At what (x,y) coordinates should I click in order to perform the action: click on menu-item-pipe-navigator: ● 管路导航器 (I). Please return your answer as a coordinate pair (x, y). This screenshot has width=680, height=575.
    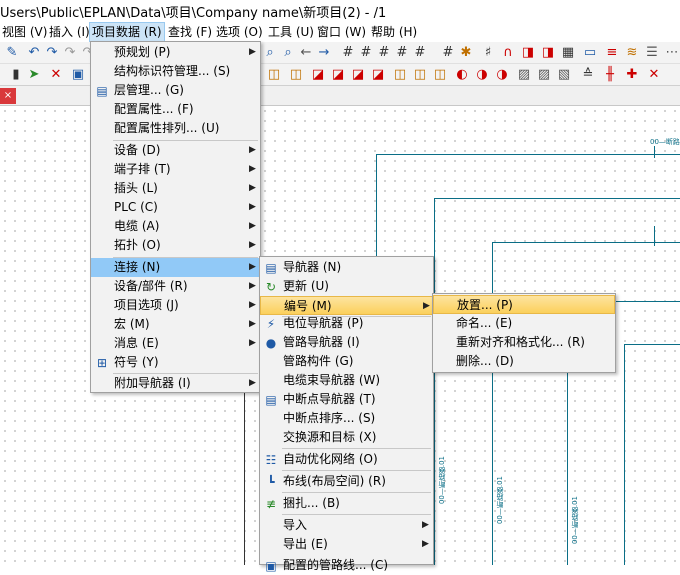
    Looking at the image, I should click on (346, 342).